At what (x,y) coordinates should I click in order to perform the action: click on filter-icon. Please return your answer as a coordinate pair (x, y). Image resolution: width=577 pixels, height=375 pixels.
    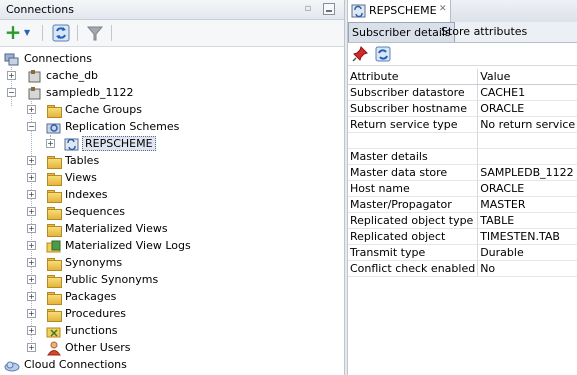
    Looking at the image, I should click on (95, 33).